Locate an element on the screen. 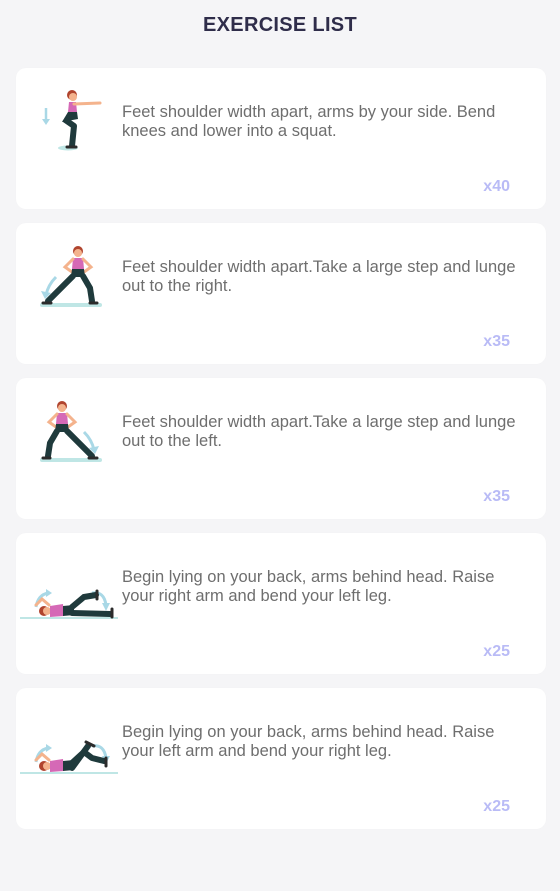 Image resolution: width=560 pixels, height=891 pixels. lying-crunch-left-figure-icon is located at coordinates (69, 757).